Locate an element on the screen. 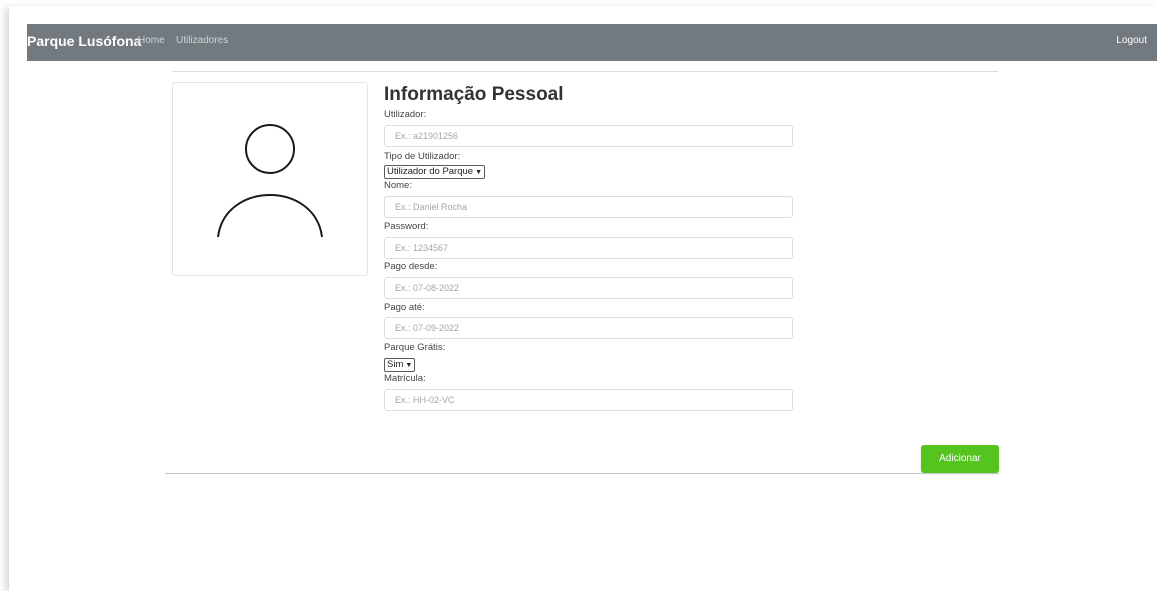 This screenshot has height=591, width=1157. top-divider is located at coordinates (585, 71).